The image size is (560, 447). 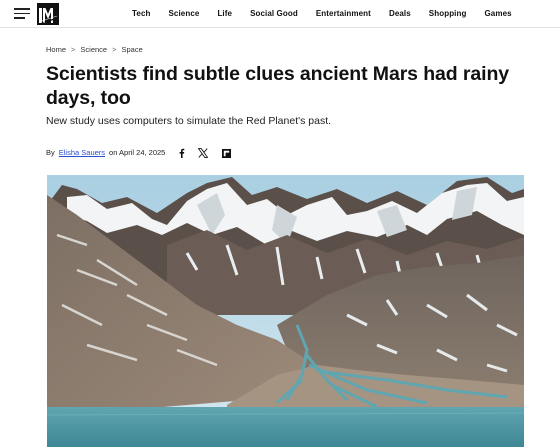 What do you see at coordinates (82, 152) in the screenshot?
I see `author-link: Elisha Sauers` at bounding box center [82, 152].